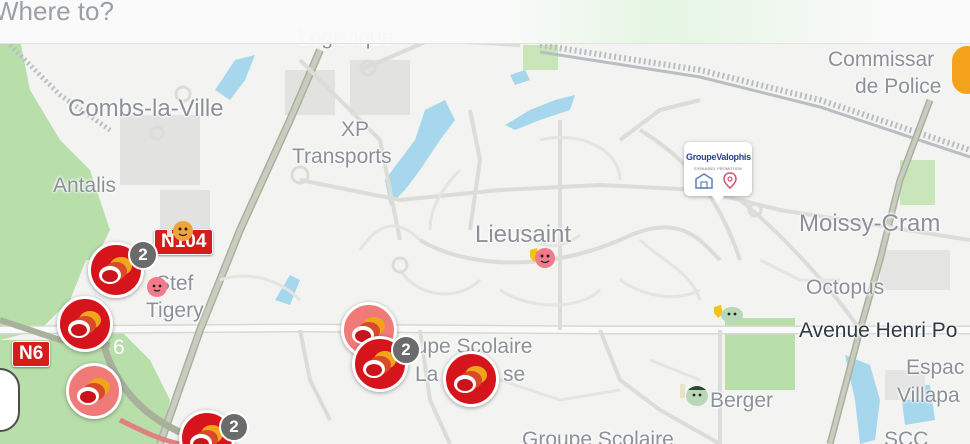 Image resolution: width=970 pixels, height=444 pixels. I want to click on place-label: Moissy-Cram, so click(870, 223).